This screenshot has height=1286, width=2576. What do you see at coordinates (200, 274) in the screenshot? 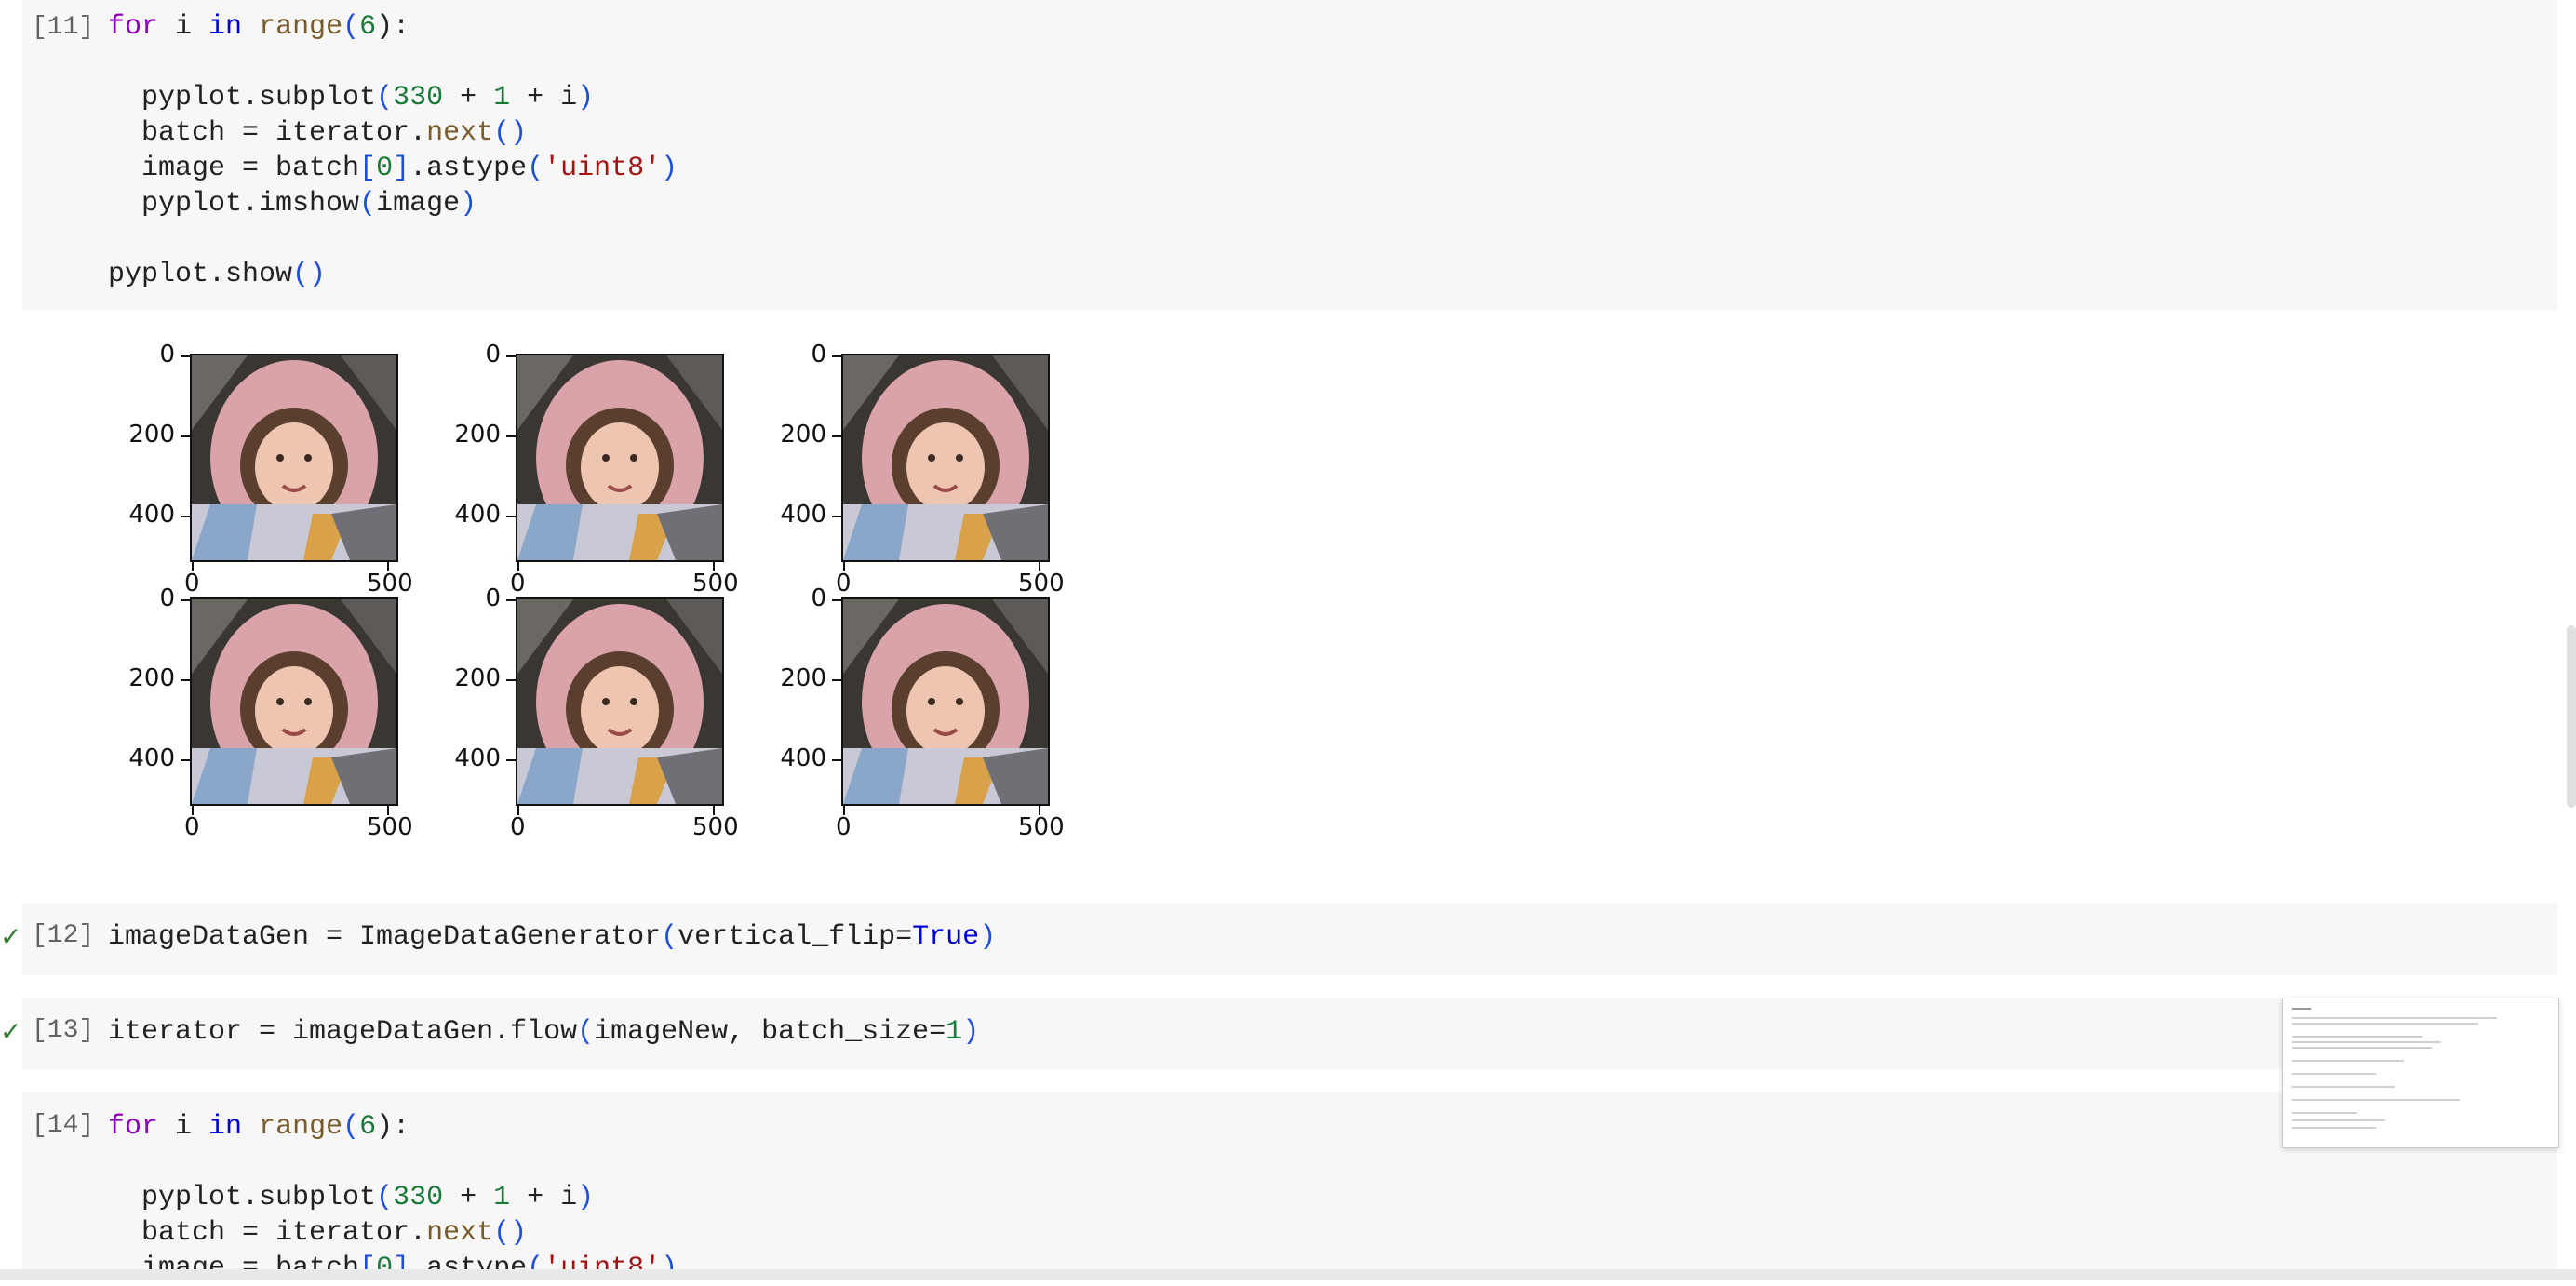
I see `code-token: pyplot.show` at bounding box center [200, 274].